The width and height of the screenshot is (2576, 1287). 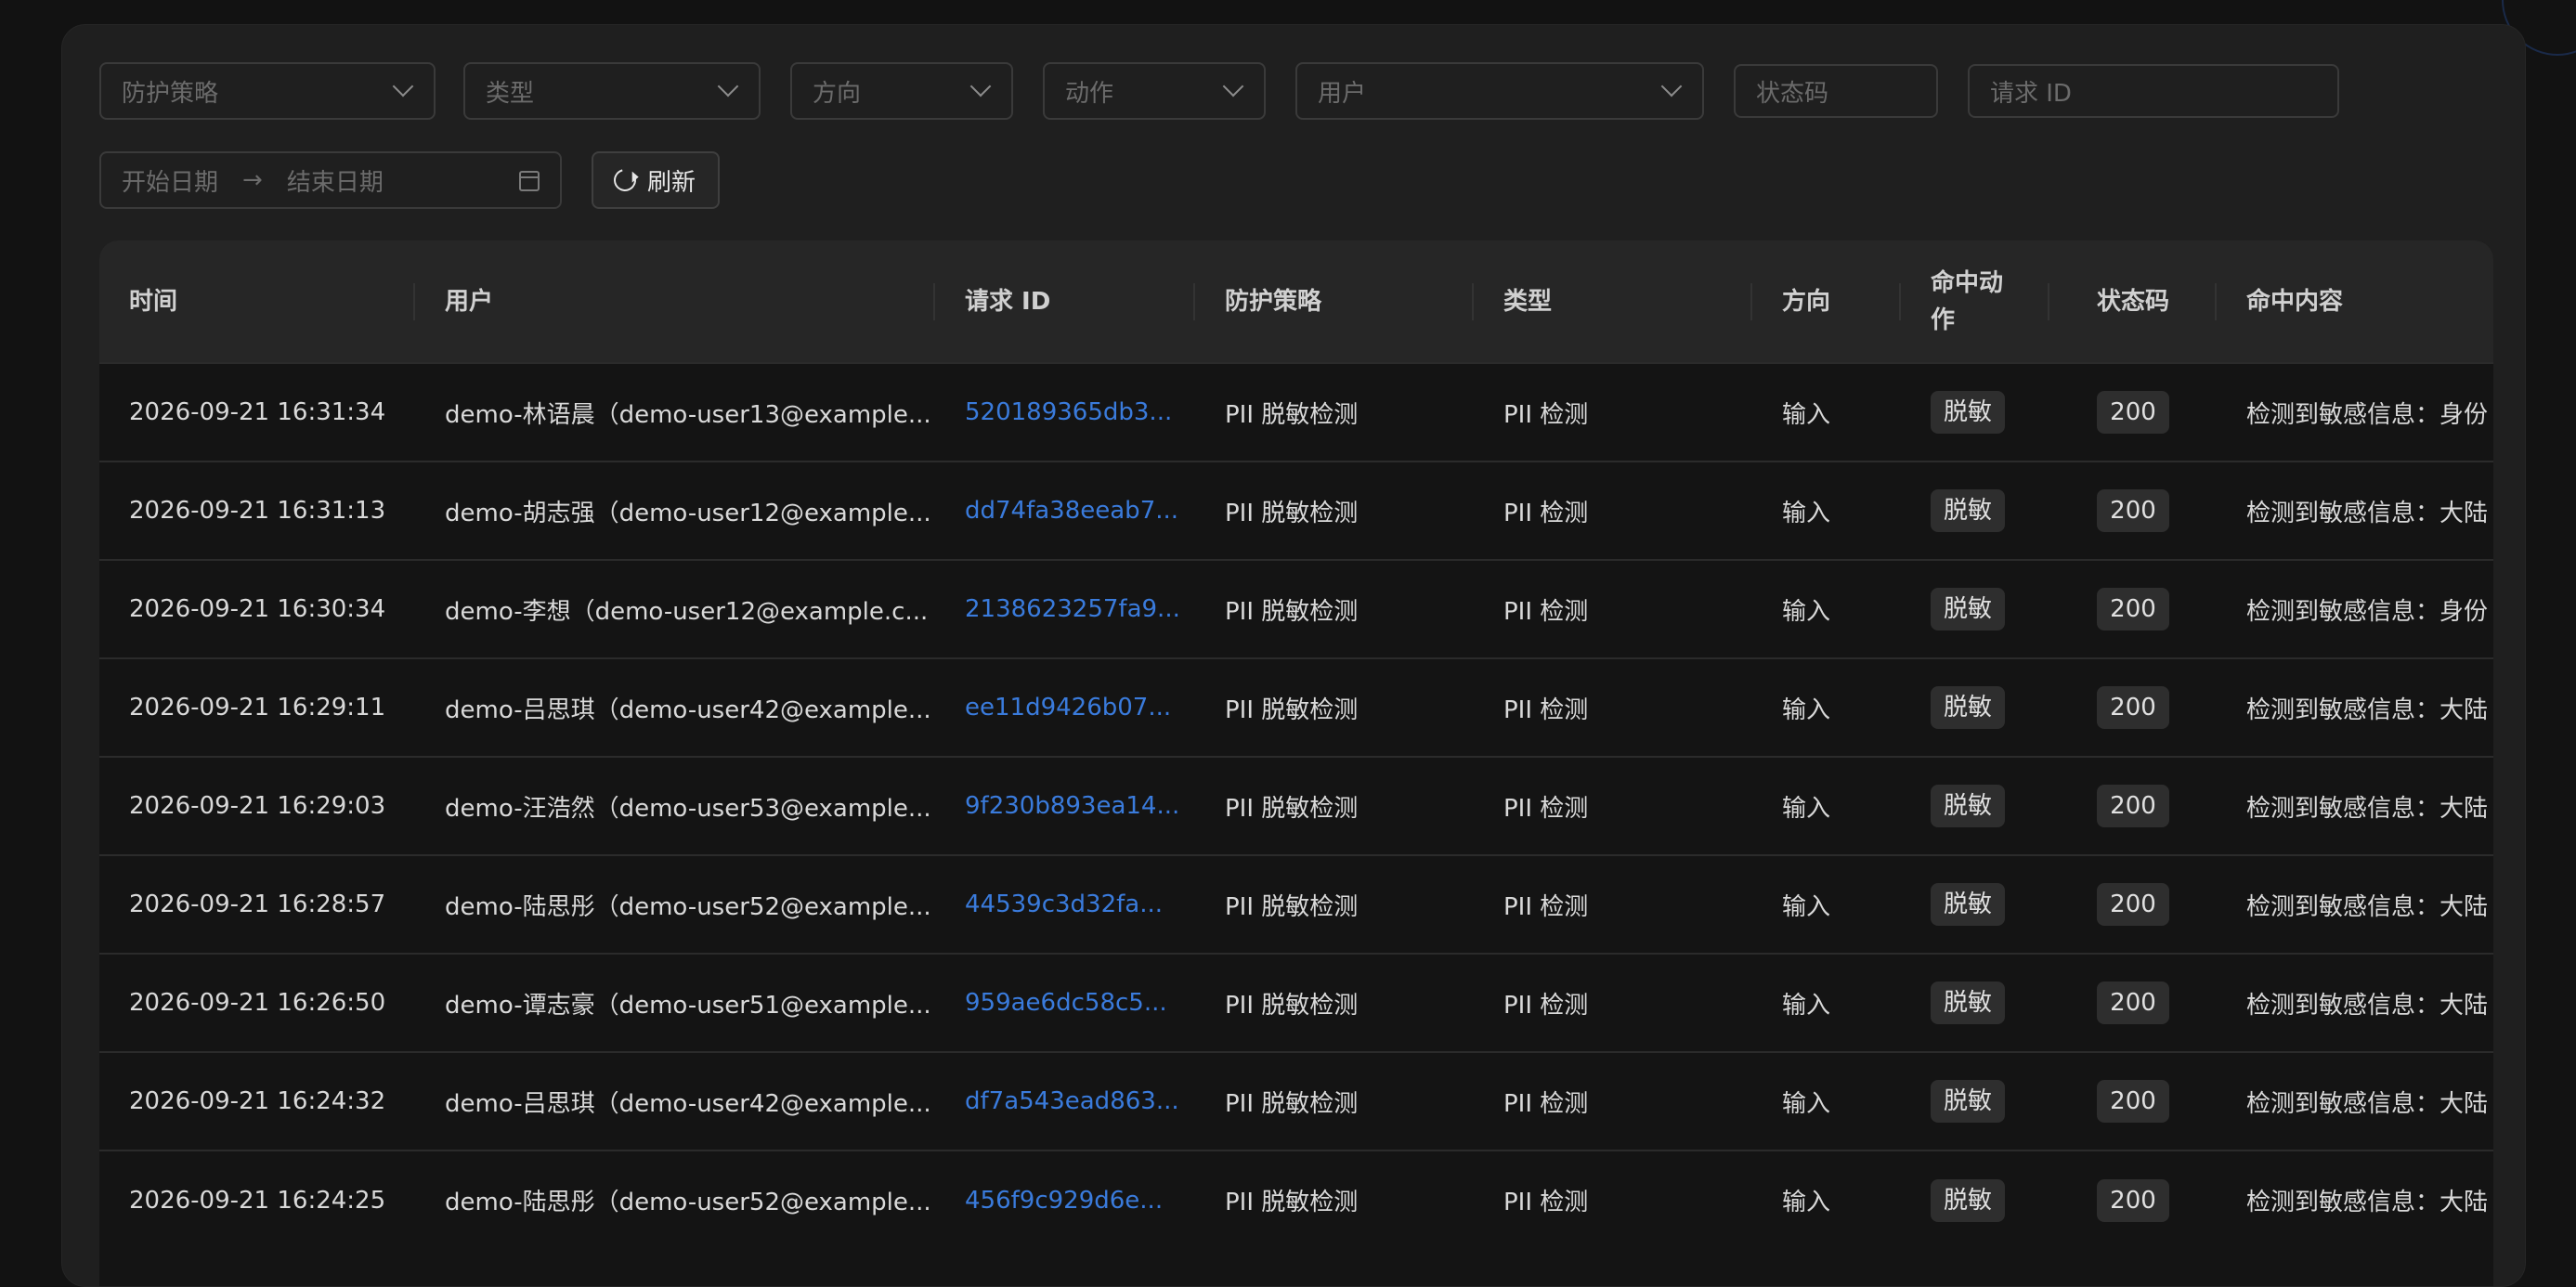 I want to click on request-id-placeholder: 请求 ID, so click(x=2031, y=93).